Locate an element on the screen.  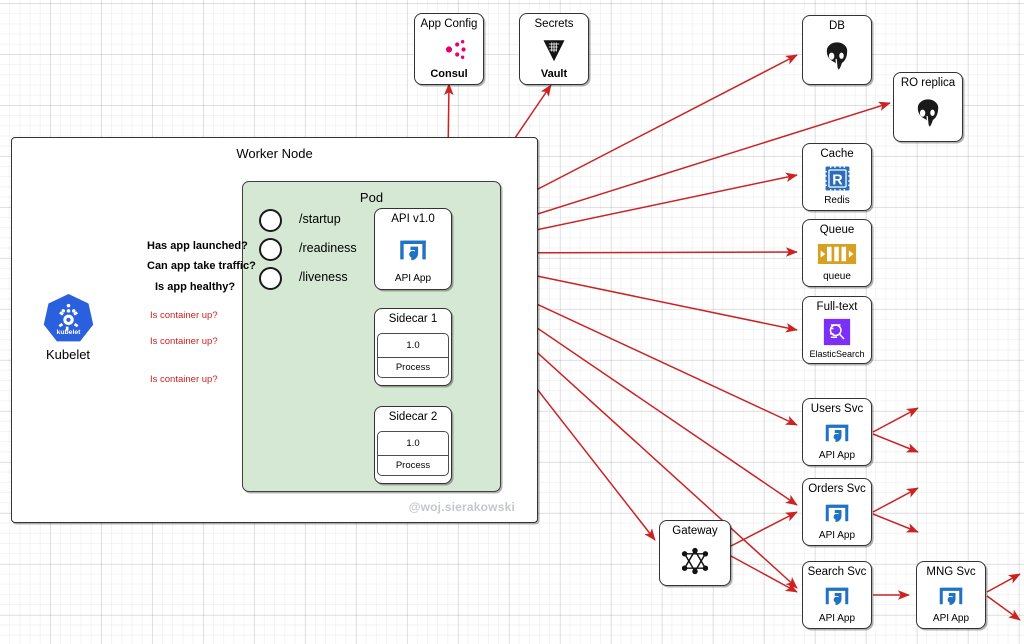
queue-icon is located at coordinates (837, 255).